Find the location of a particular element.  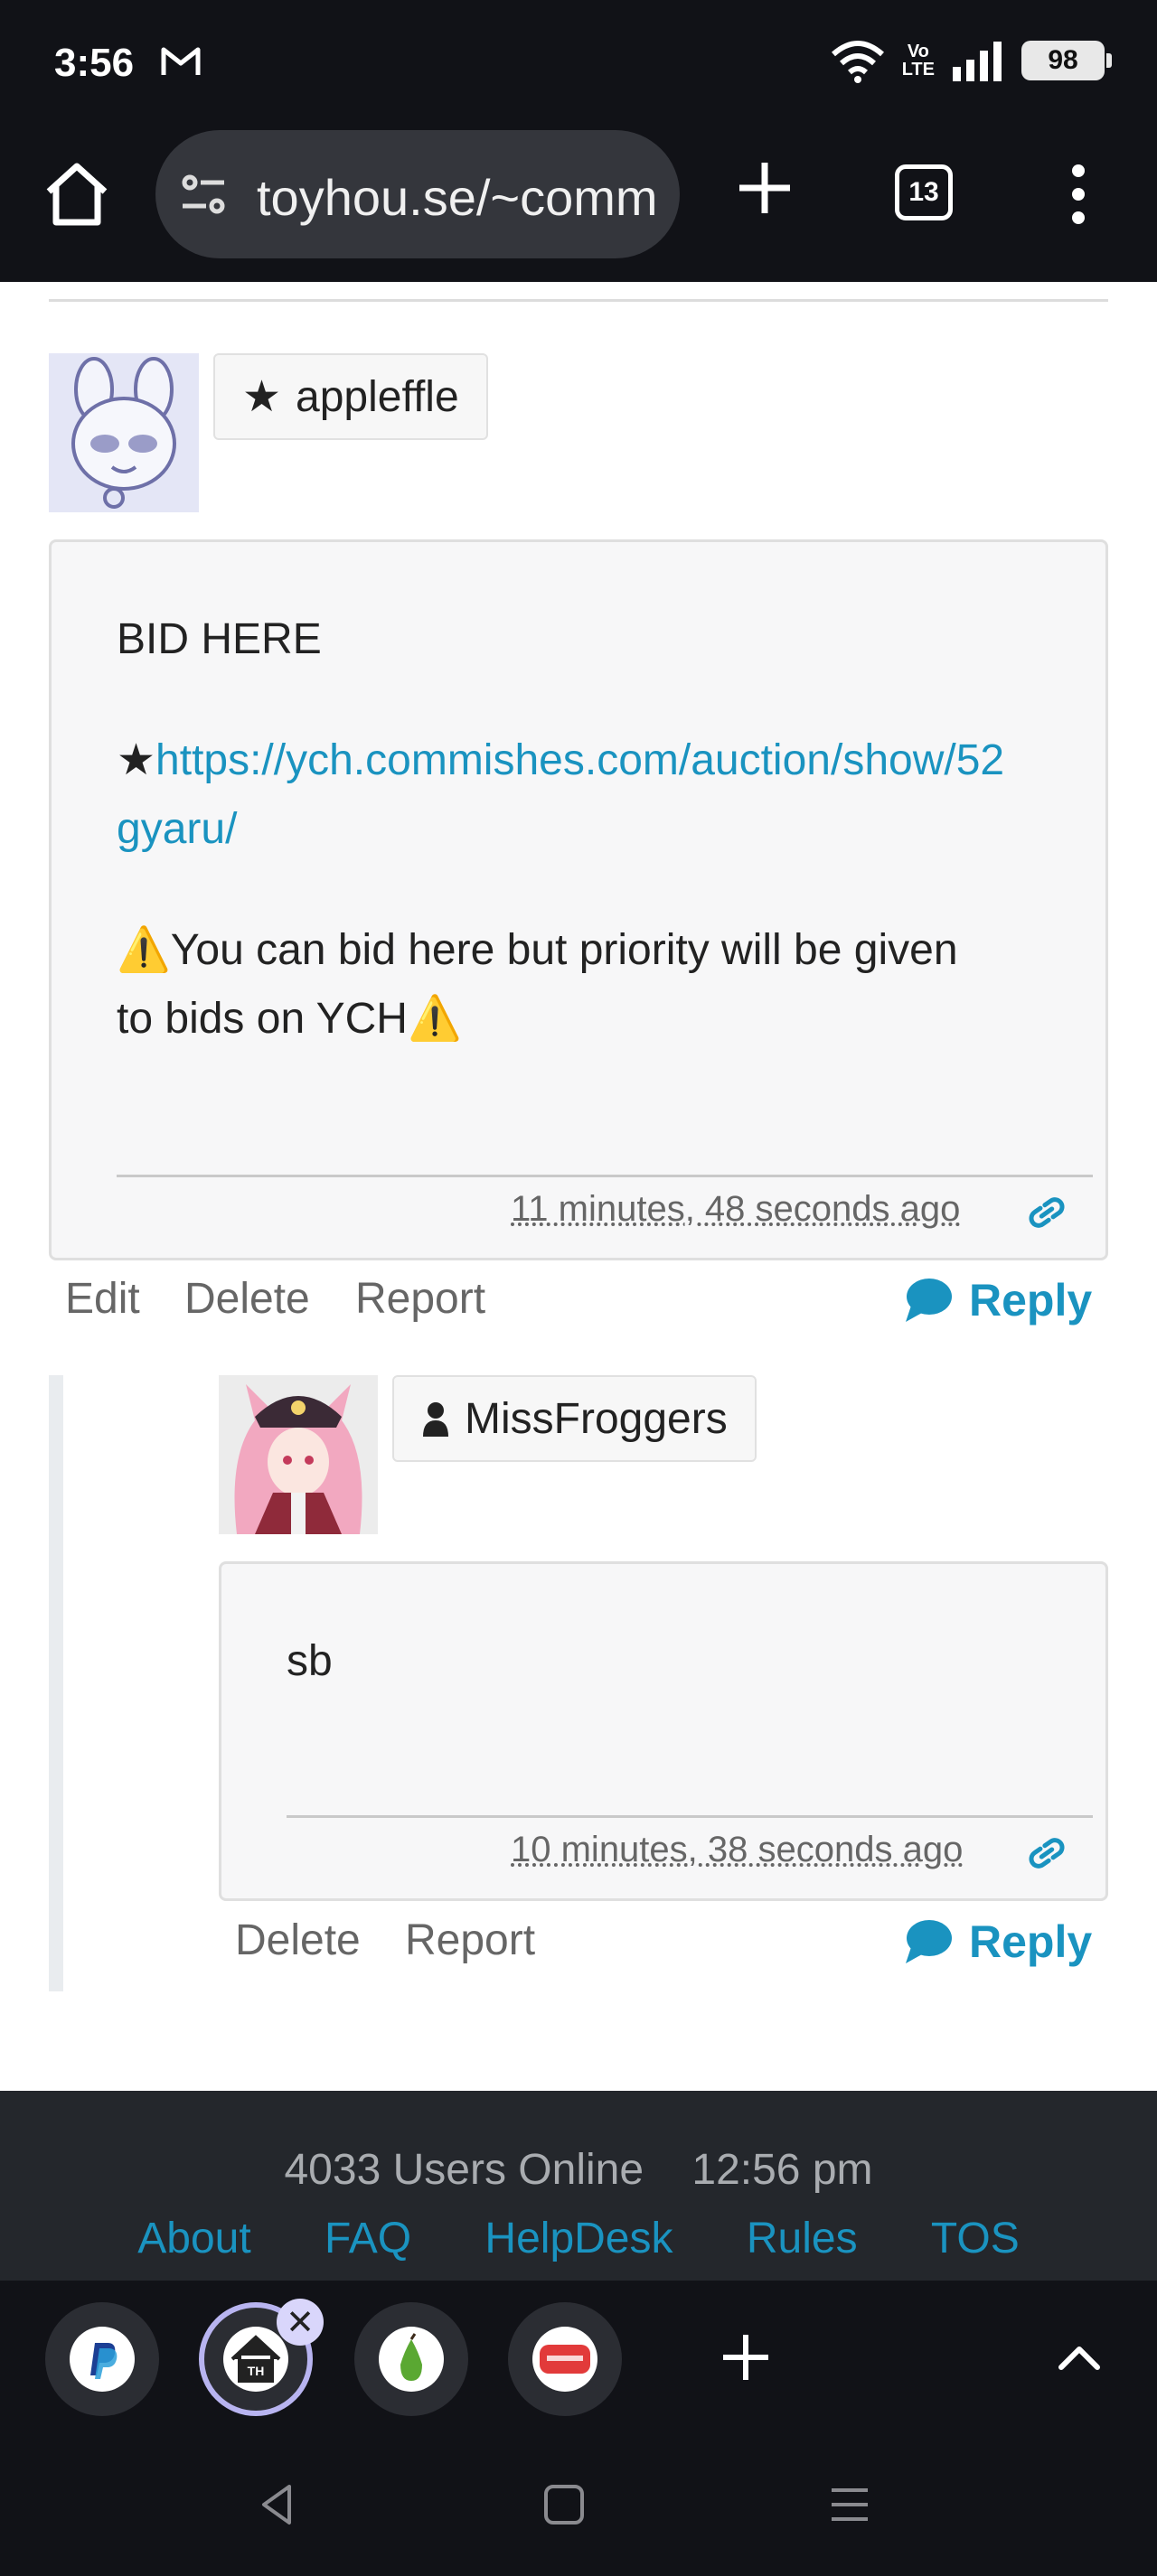

footer-link-rules: Rules is located at coordinates (803, 2238).